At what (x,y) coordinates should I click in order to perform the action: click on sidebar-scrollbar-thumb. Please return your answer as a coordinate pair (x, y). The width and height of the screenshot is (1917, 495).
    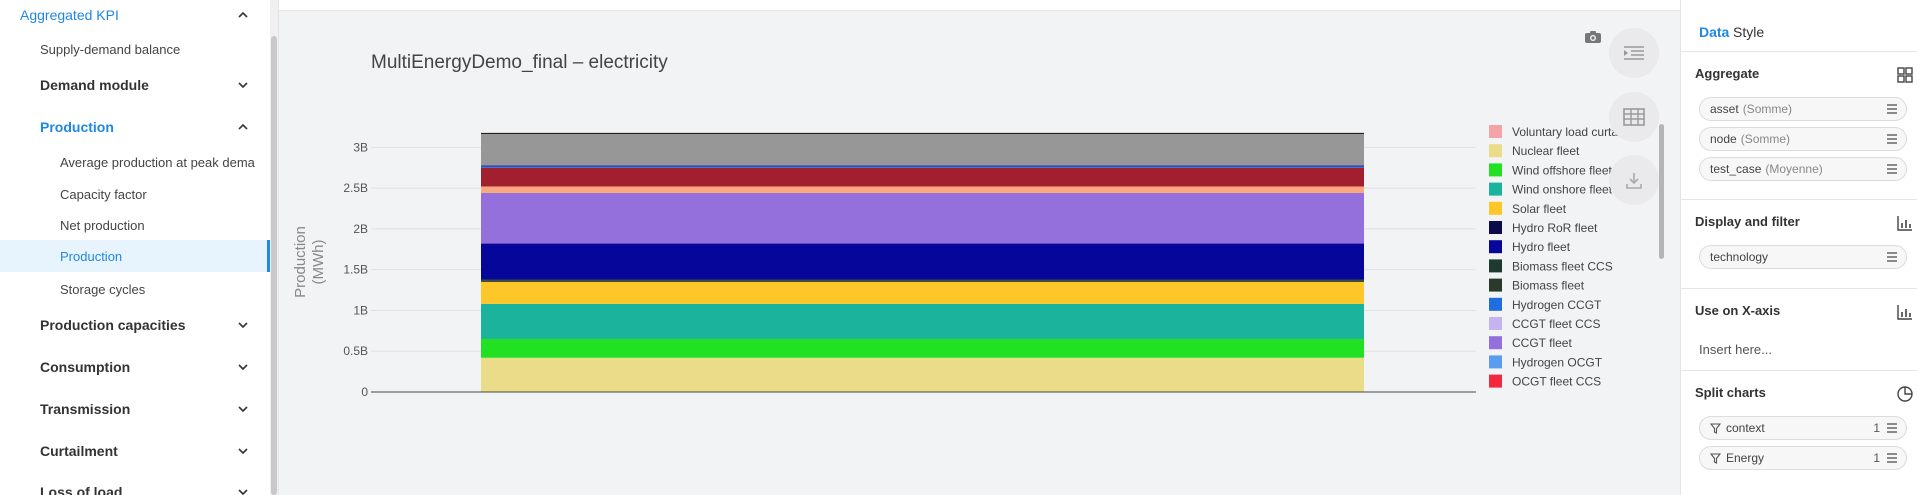
    Looking at the image, I should click on (274, 265).